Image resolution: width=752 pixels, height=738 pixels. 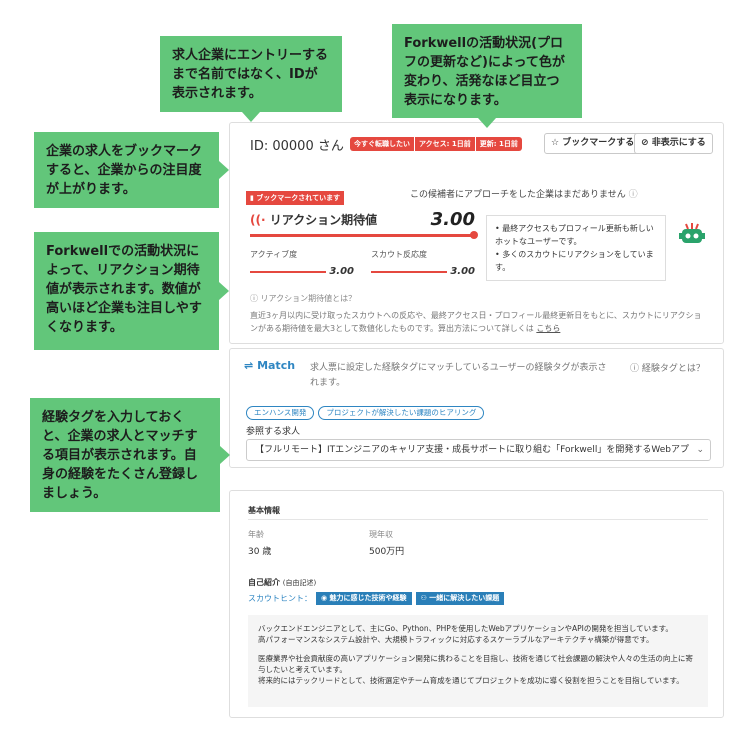 What do you see at coordinates (251, 79) in the screenshot?
I see `callout-entry: 求人企業にエントリーするまで名前ではなく、IDが表示されます。` at bounding box center [251, 79].